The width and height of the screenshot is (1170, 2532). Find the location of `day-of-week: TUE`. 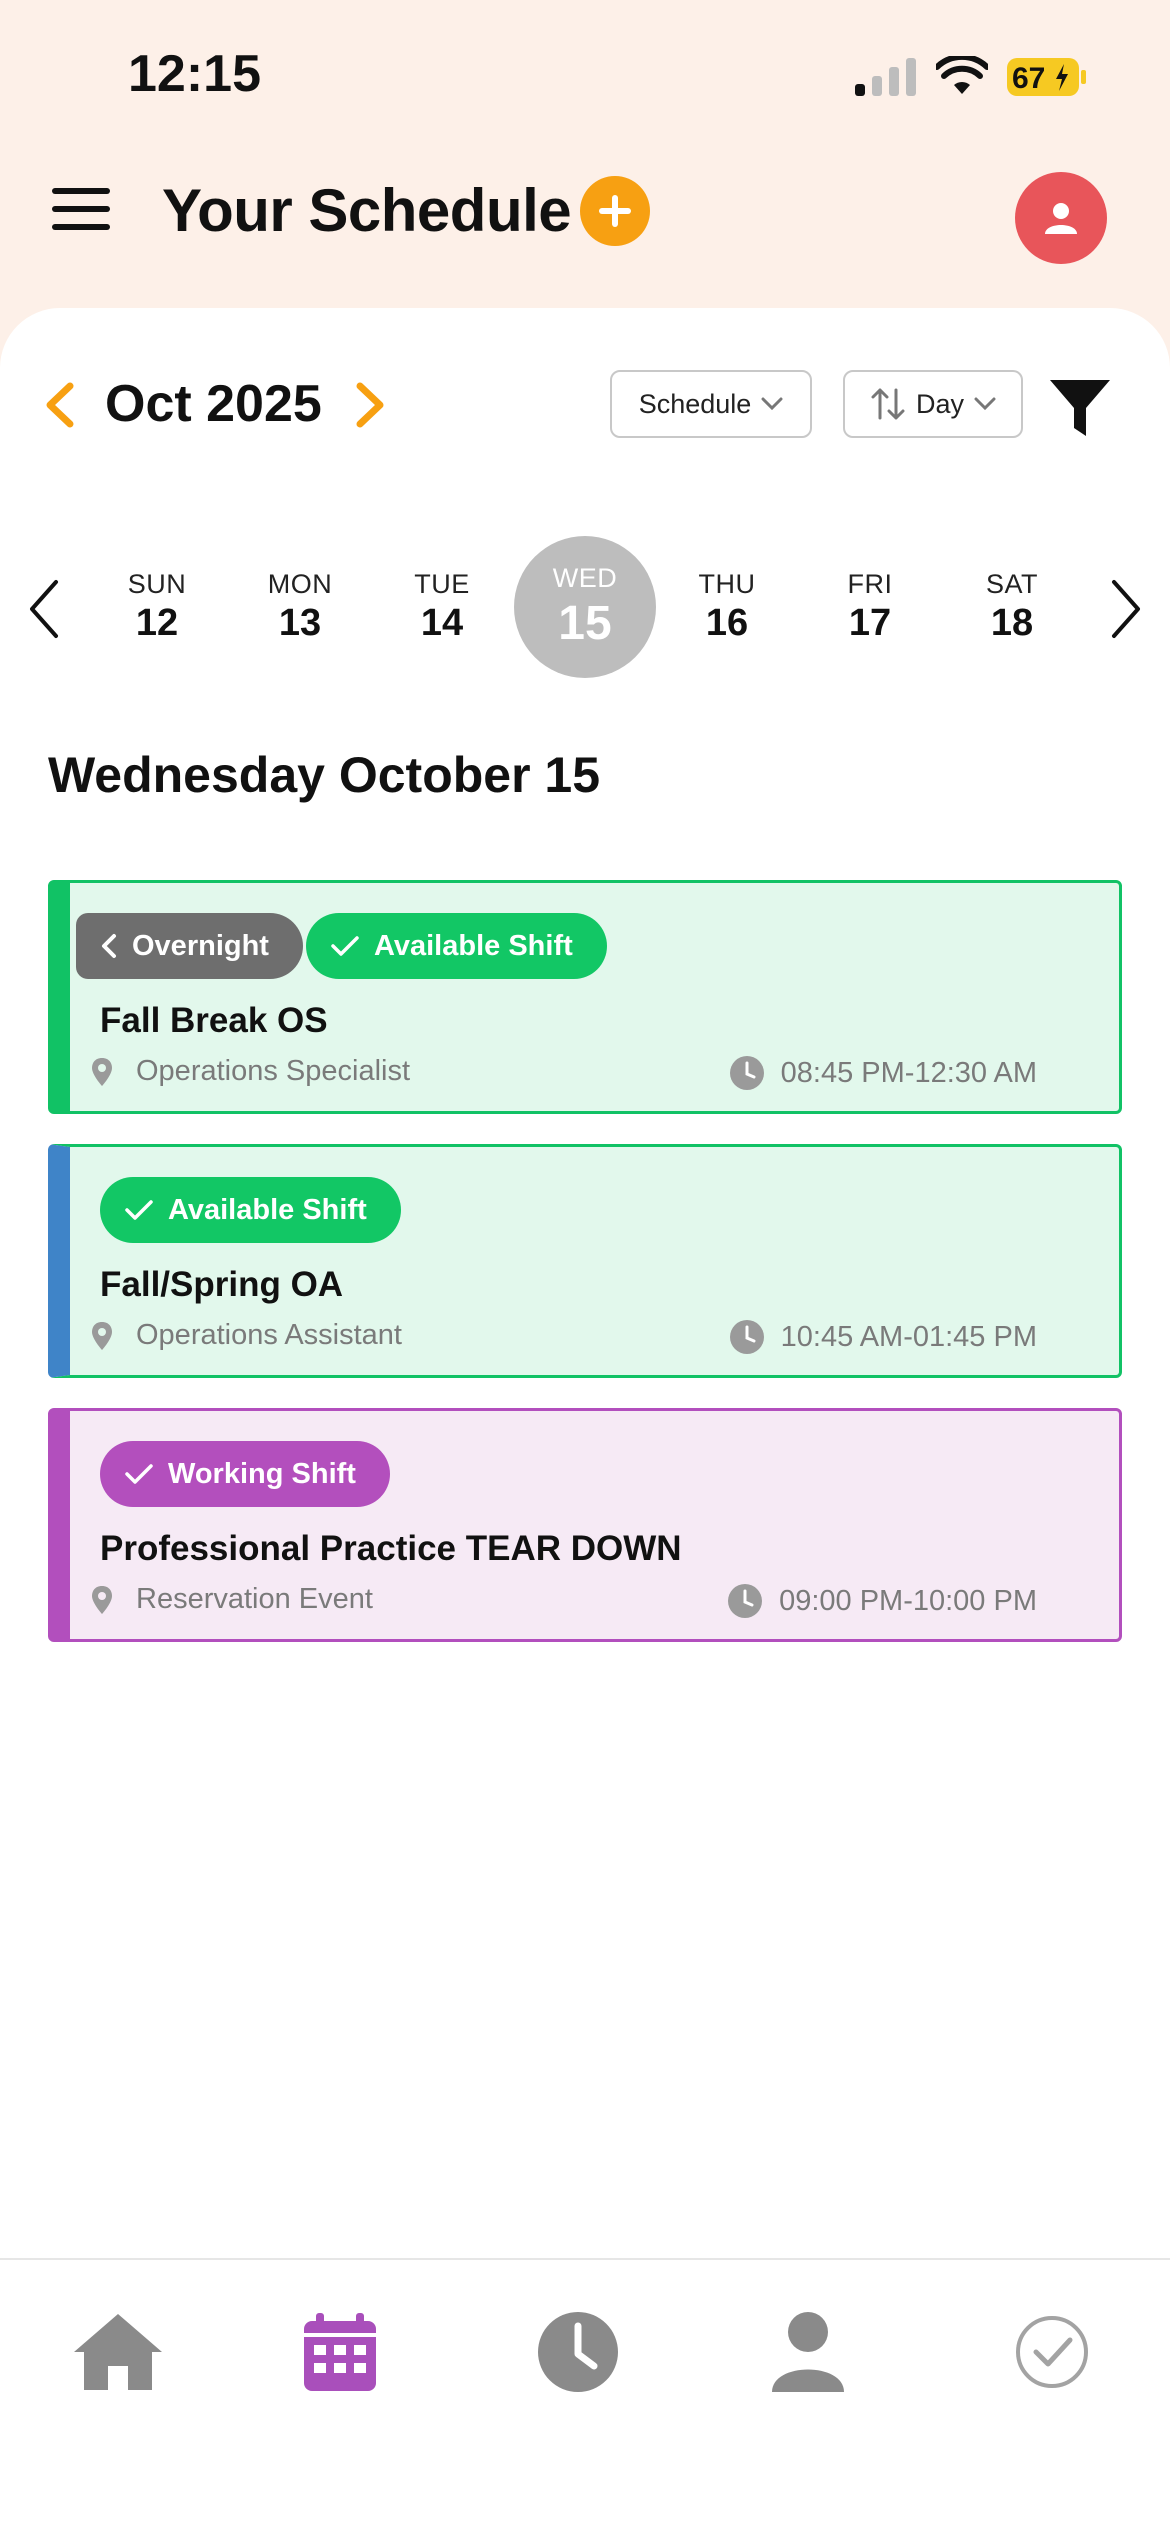

day-of-week: TUE is located at coordinates (442, 584).